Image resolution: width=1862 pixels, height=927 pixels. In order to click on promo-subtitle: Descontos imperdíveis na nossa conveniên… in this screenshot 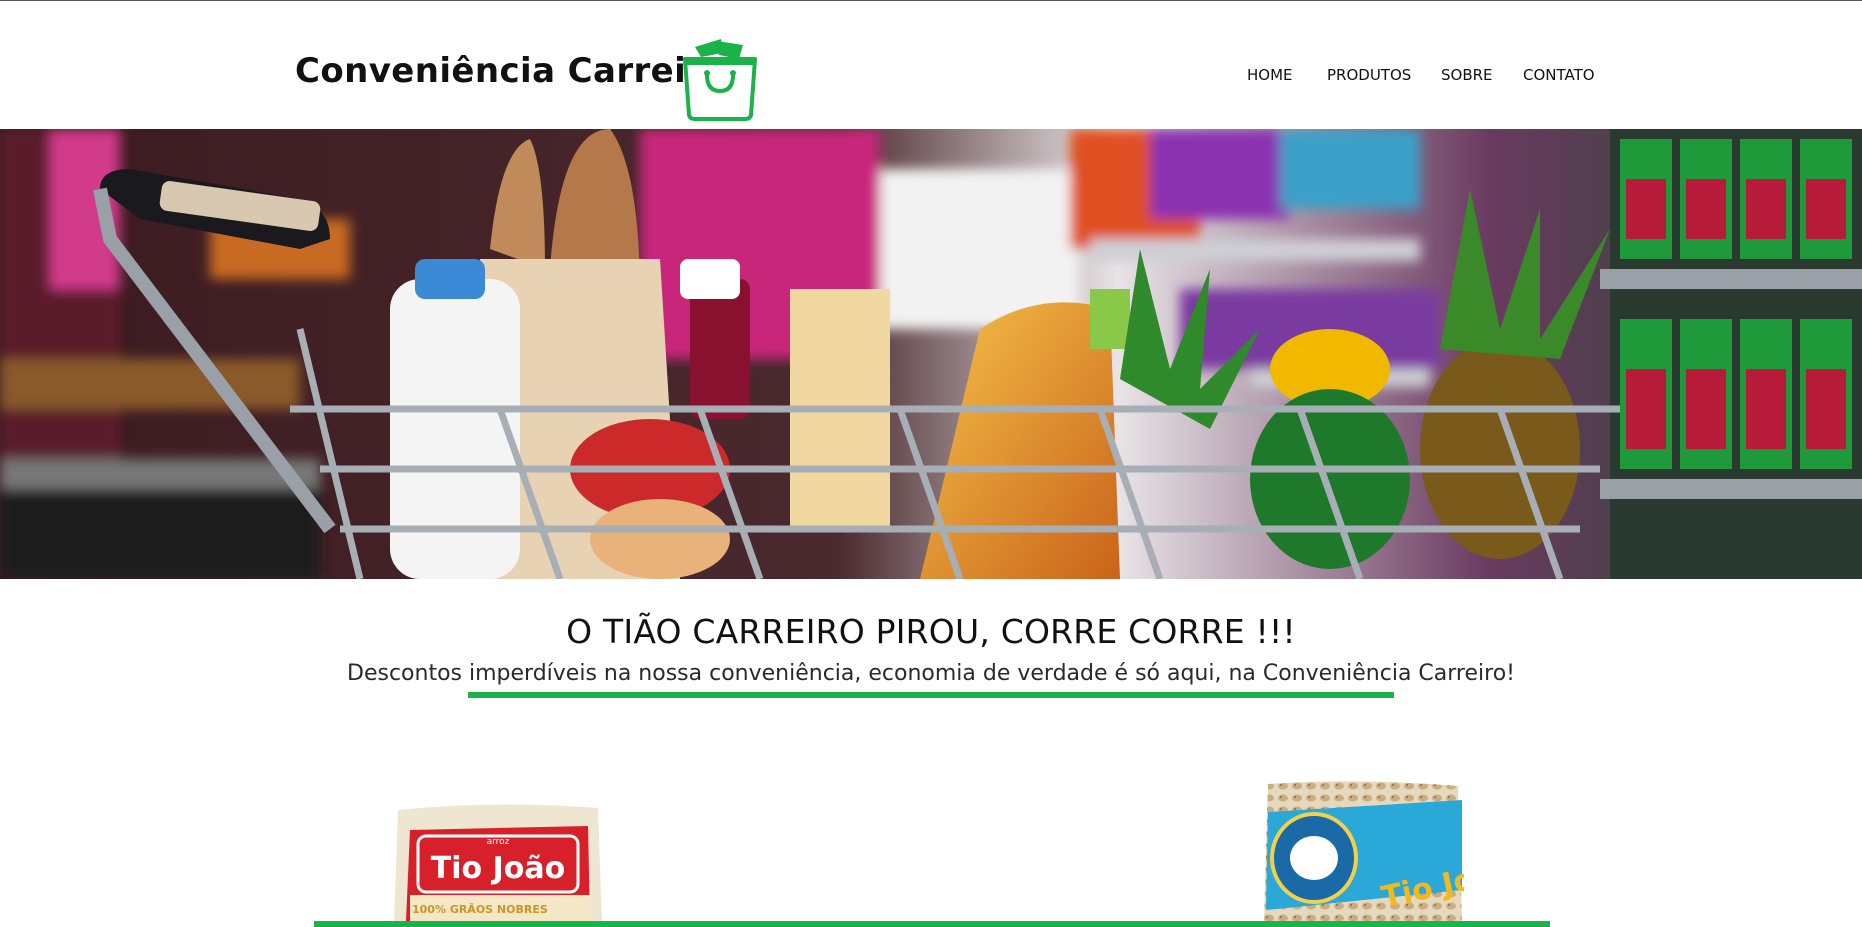, I will do `click(931, 673)`.